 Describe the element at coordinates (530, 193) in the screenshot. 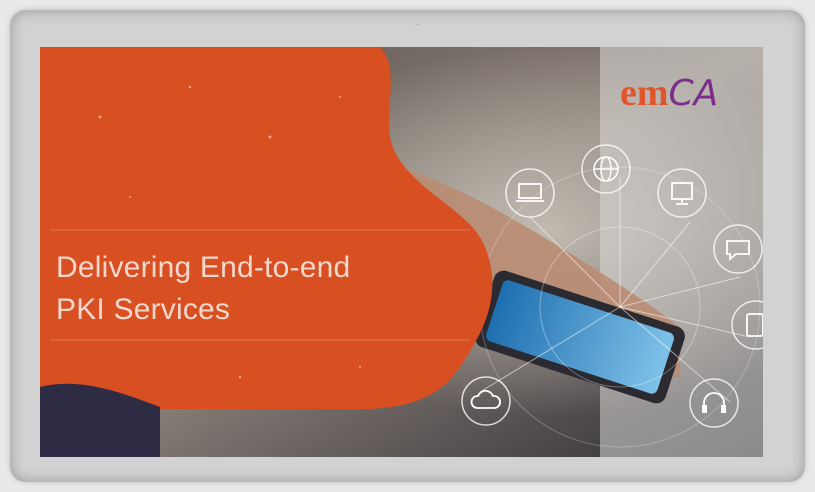

I see `laptop-icon` at that location.